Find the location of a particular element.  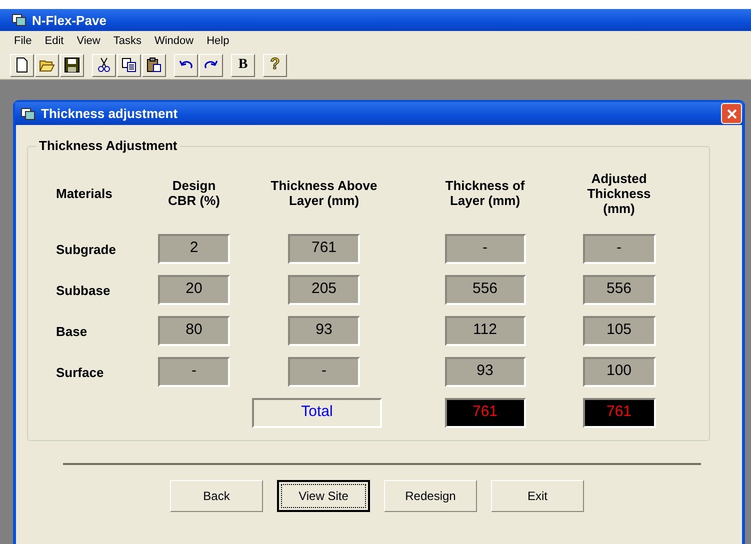

menu-item: View is located at coordinates (89, 41).